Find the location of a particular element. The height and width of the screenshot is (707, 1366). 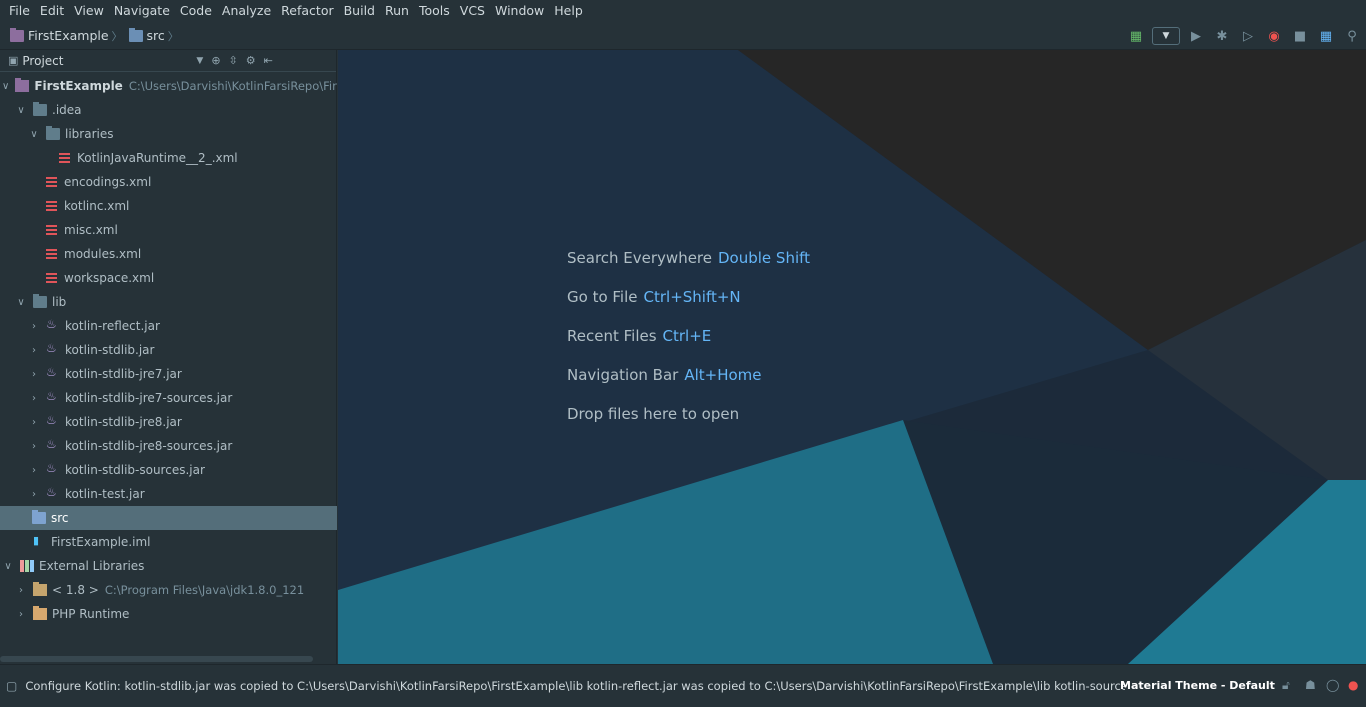

hint-search-everywhere: Search Everywhere Double Shift is located at coordinates (688, 258).